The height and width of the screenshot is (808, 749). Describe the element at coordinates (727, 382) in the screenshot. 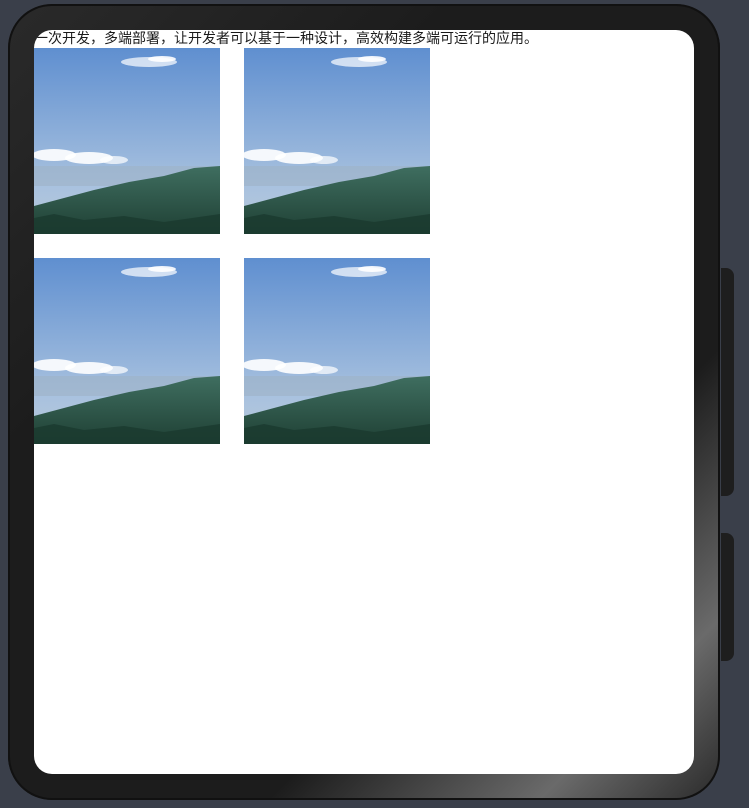

I see `volume-button` at that location.